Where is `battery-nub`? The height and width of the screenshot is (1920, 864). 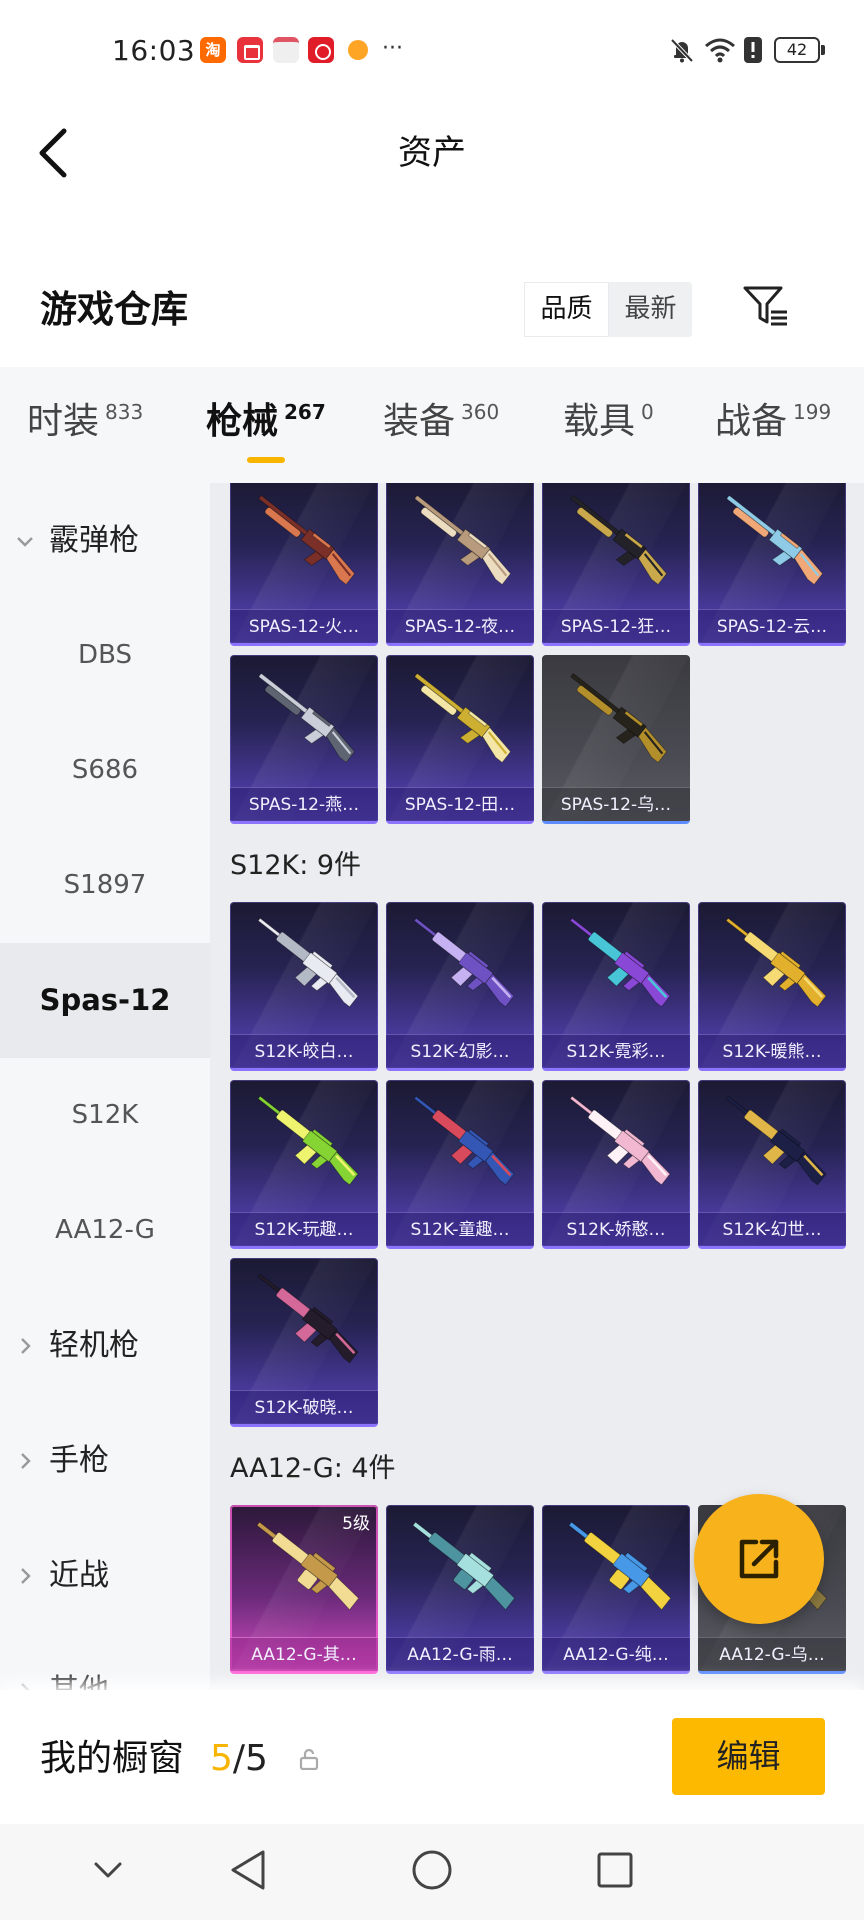
battery-nub is located at coordinates (823, 50).